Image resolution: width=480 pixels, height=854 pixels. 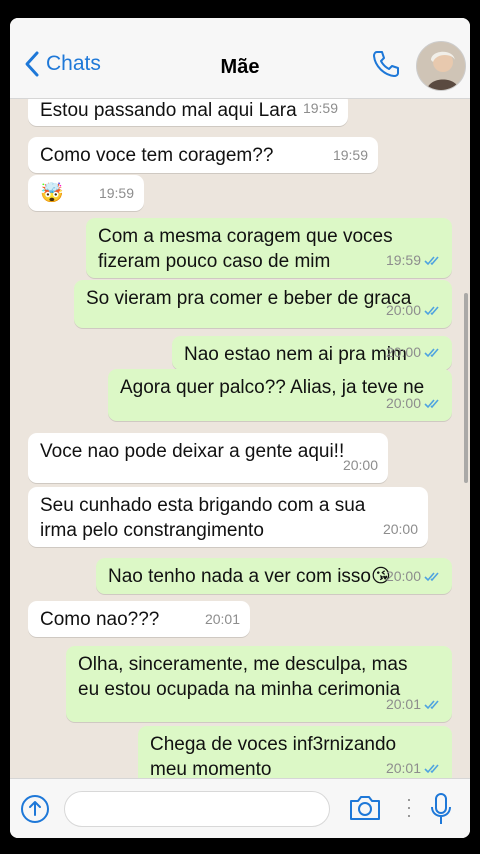 What do you see at coordinates (139, 619) in the screenshot?
I see `message-bubble-incoming: Como nao??? 20:01` at bounding box center [139, 619].